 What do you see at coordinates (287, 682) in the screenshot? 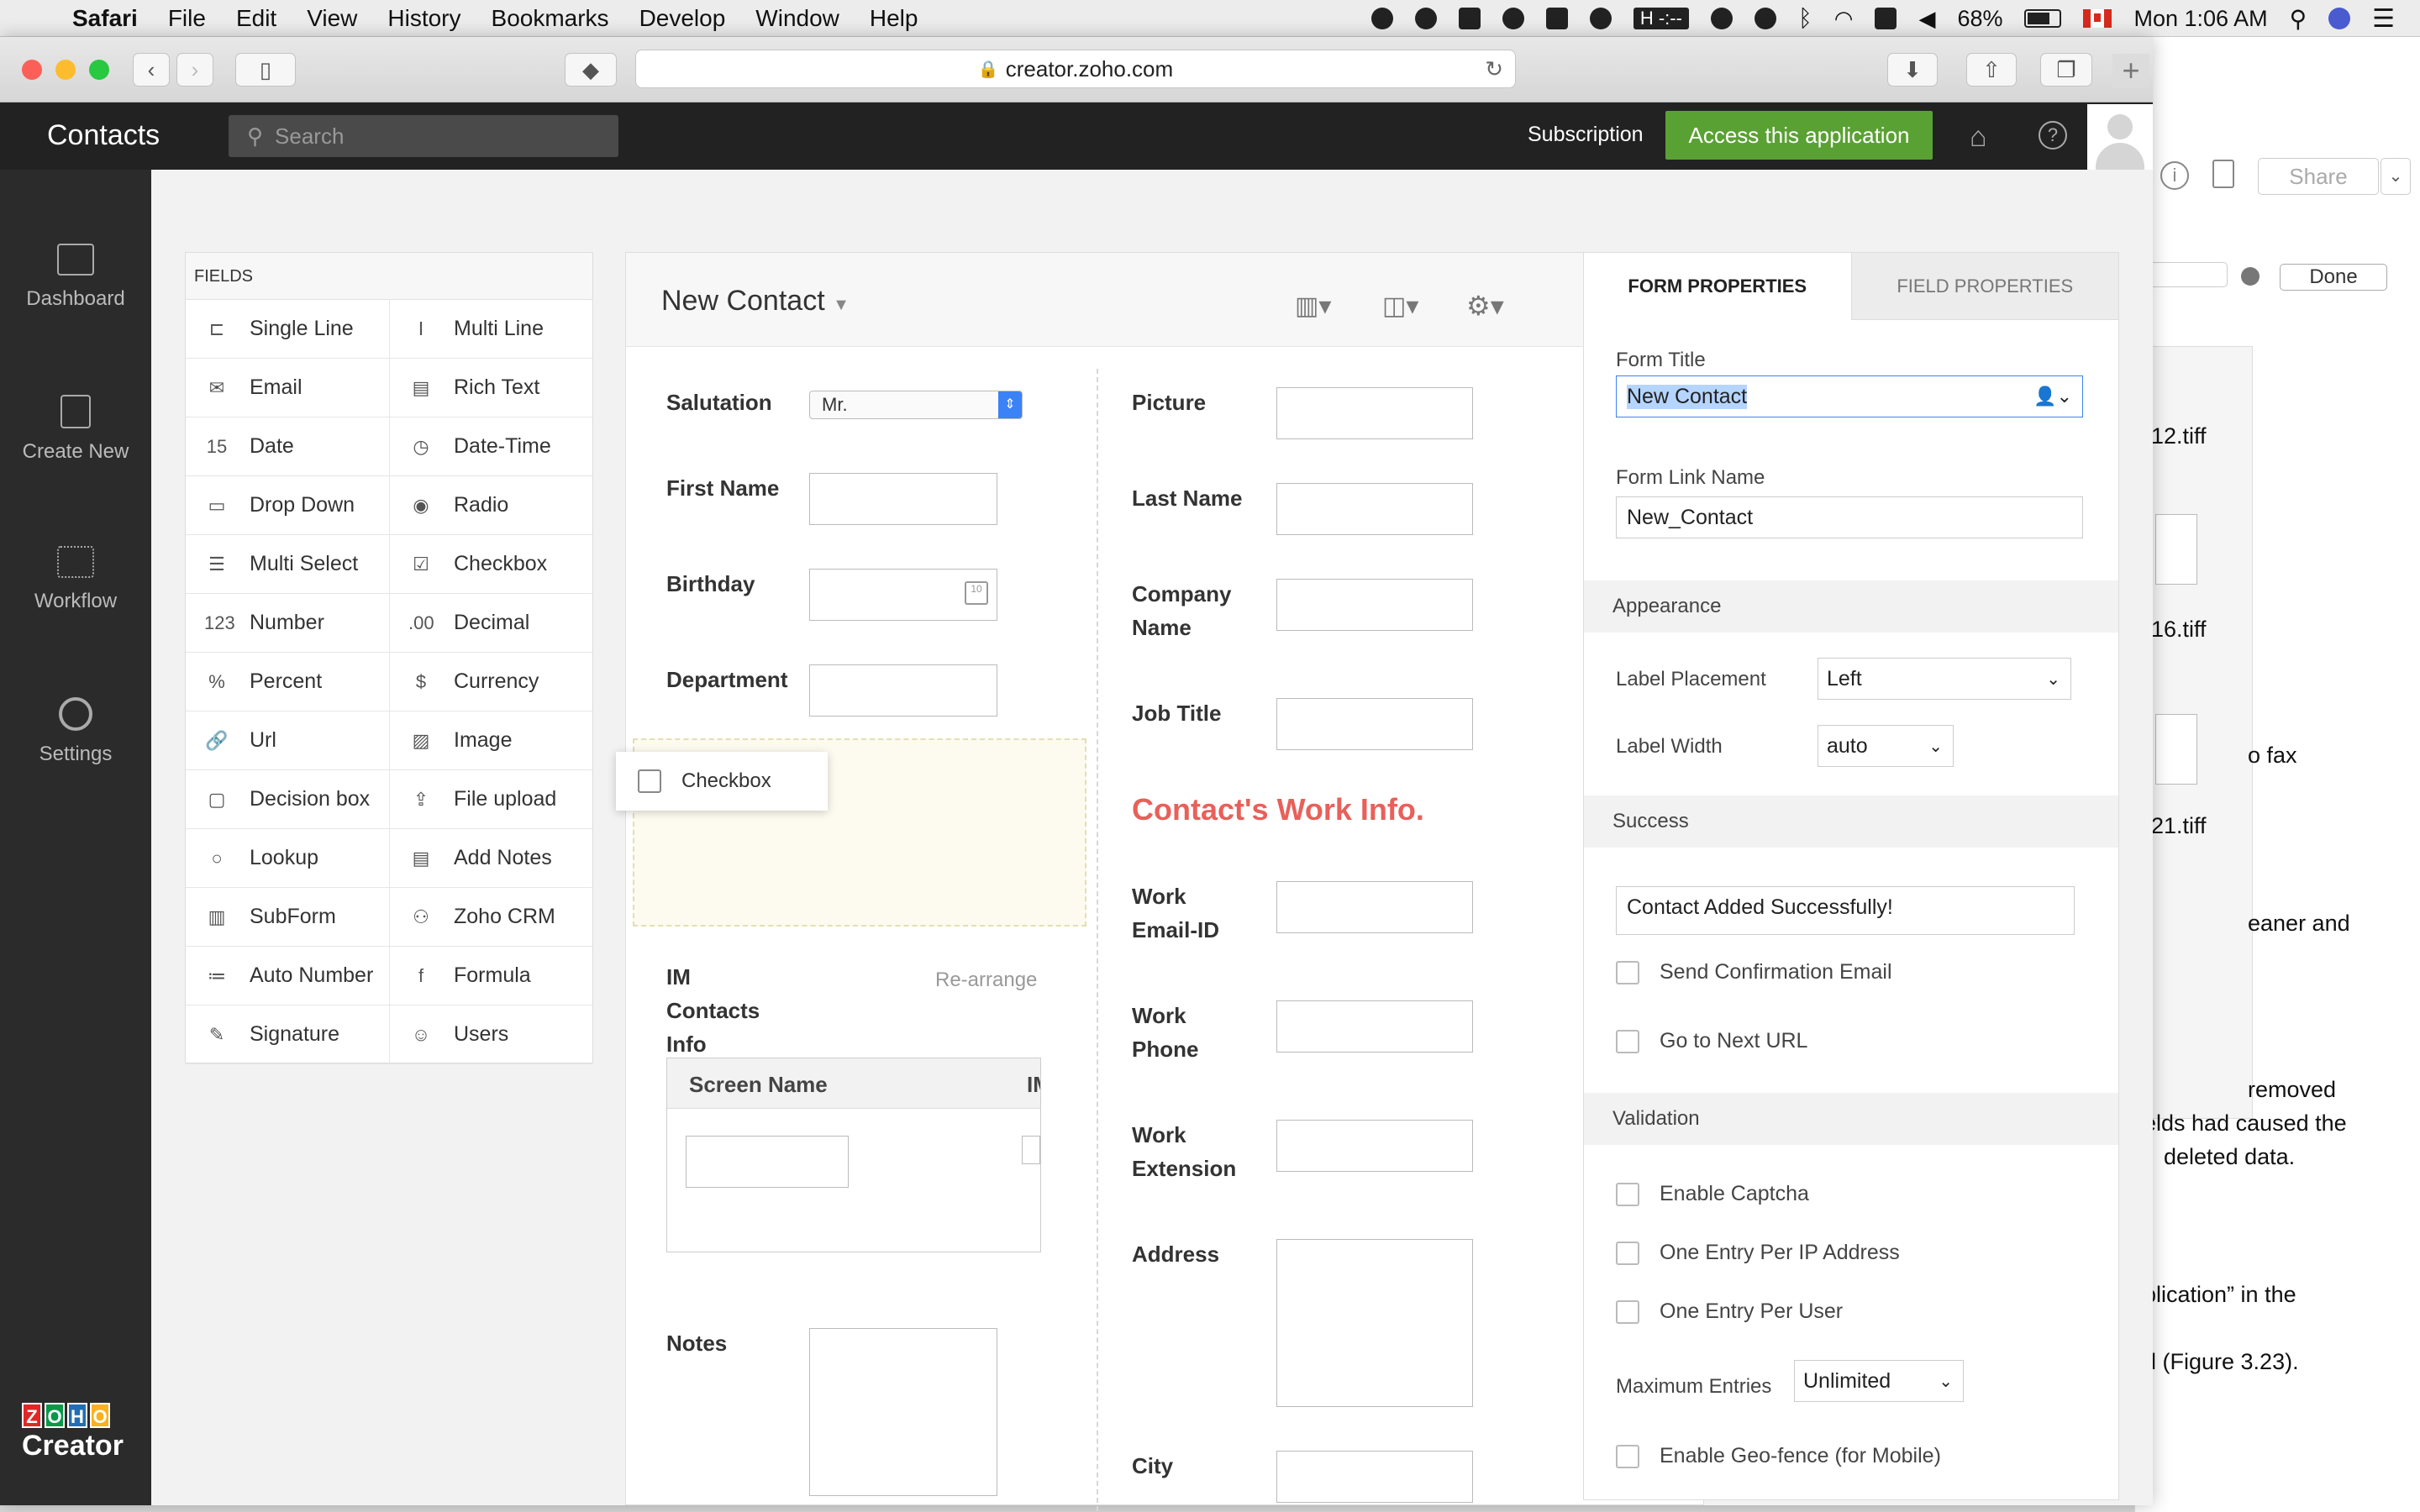
I see `field-type-percent: % Percent` at bounding box center [287, 682].